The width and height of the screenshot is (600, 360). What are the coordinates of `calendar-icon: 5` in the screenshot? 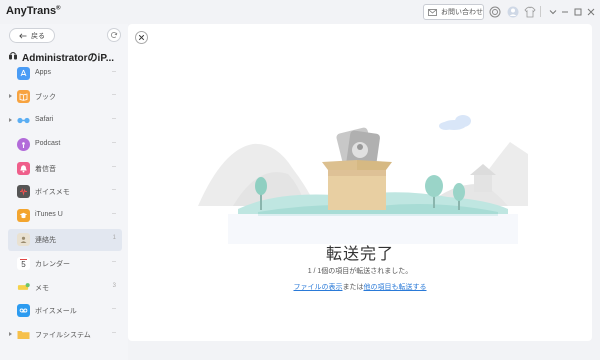 It's located at (23, 263).